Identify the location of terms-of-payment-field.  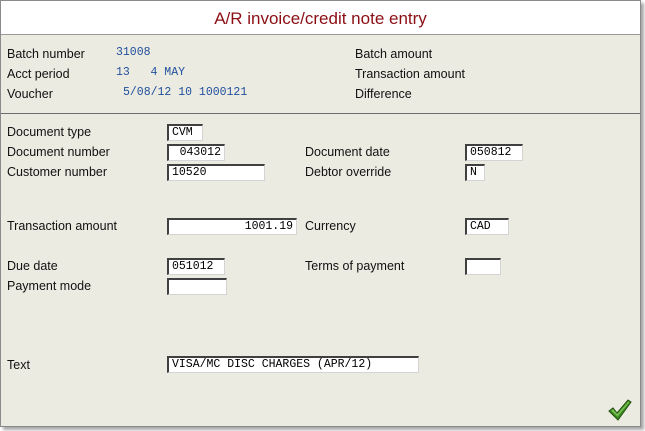
(483, 266).